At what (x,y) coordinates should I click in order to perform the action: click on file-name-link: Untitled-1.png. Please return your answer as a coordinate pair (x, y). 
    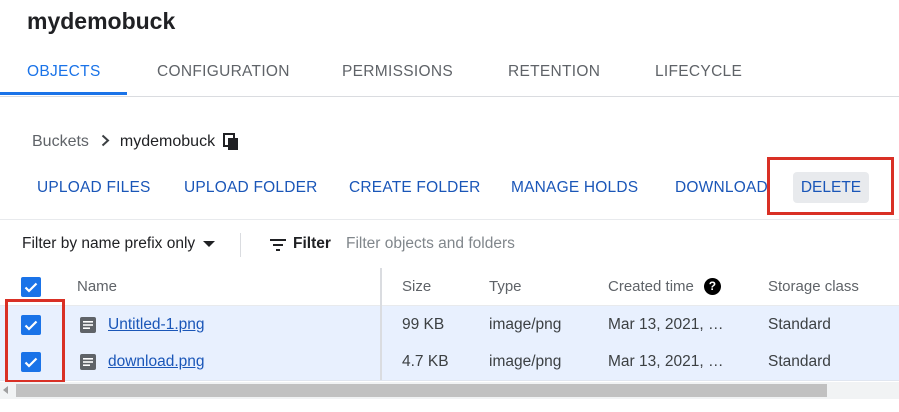
    Looking at the image, I should click on (156, 324).